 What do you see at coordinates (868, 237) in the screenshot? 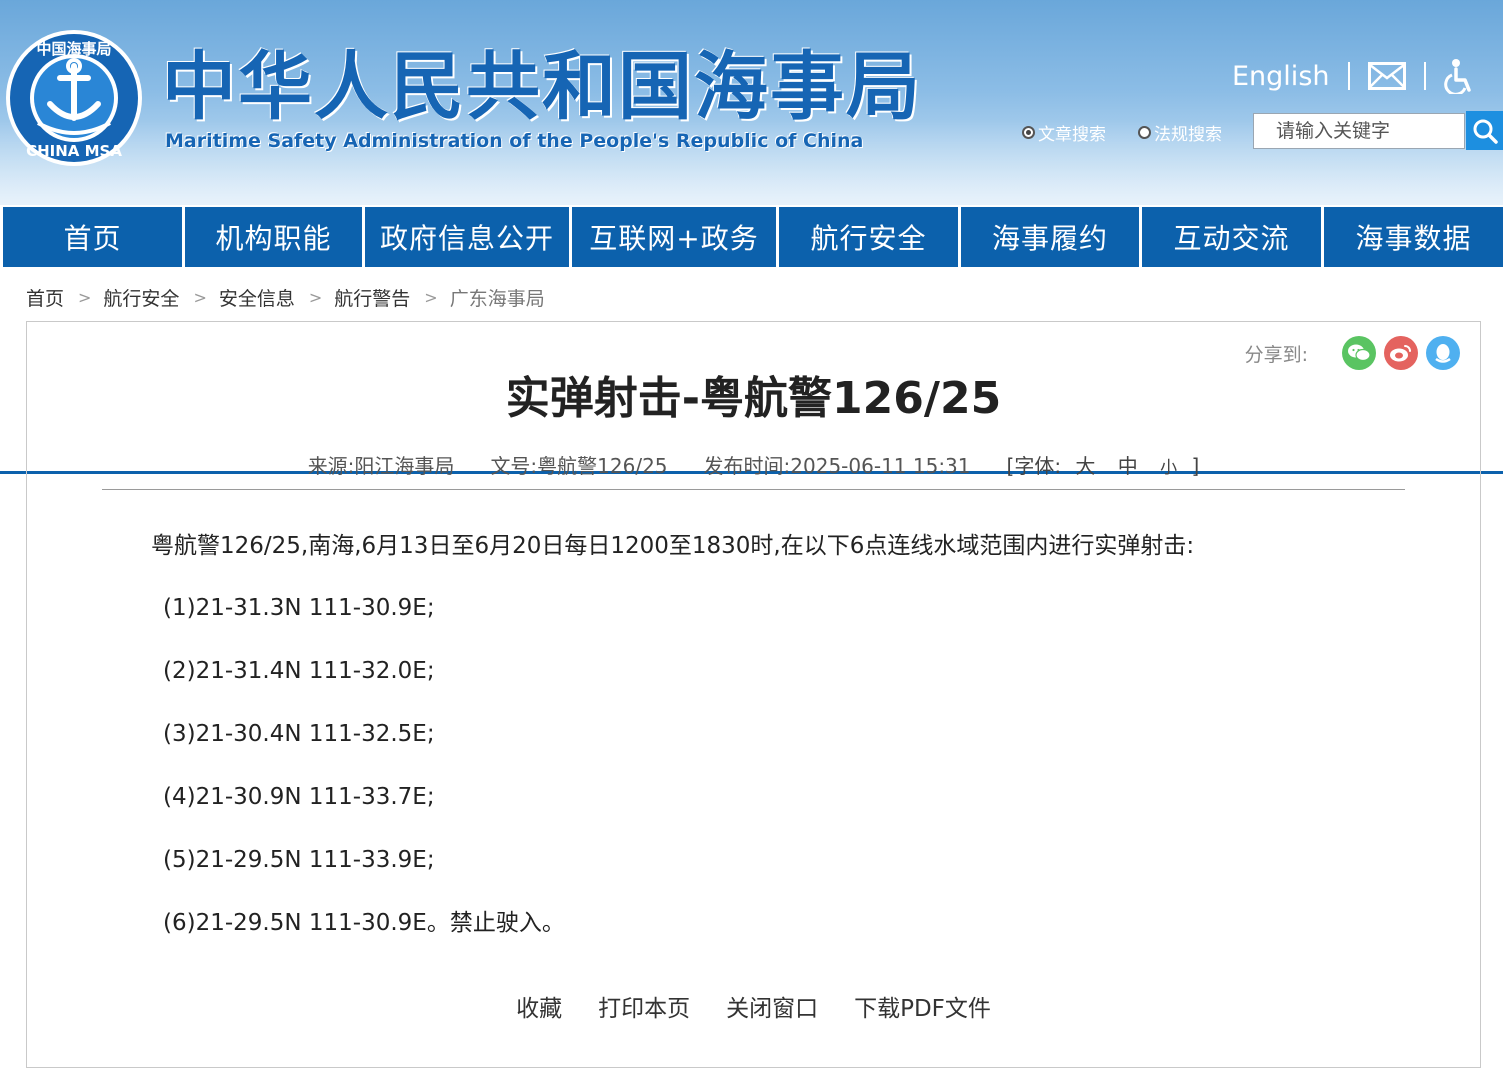
I see `nav-navigation-safety: 航行安全` at bounding box center [868, 237].